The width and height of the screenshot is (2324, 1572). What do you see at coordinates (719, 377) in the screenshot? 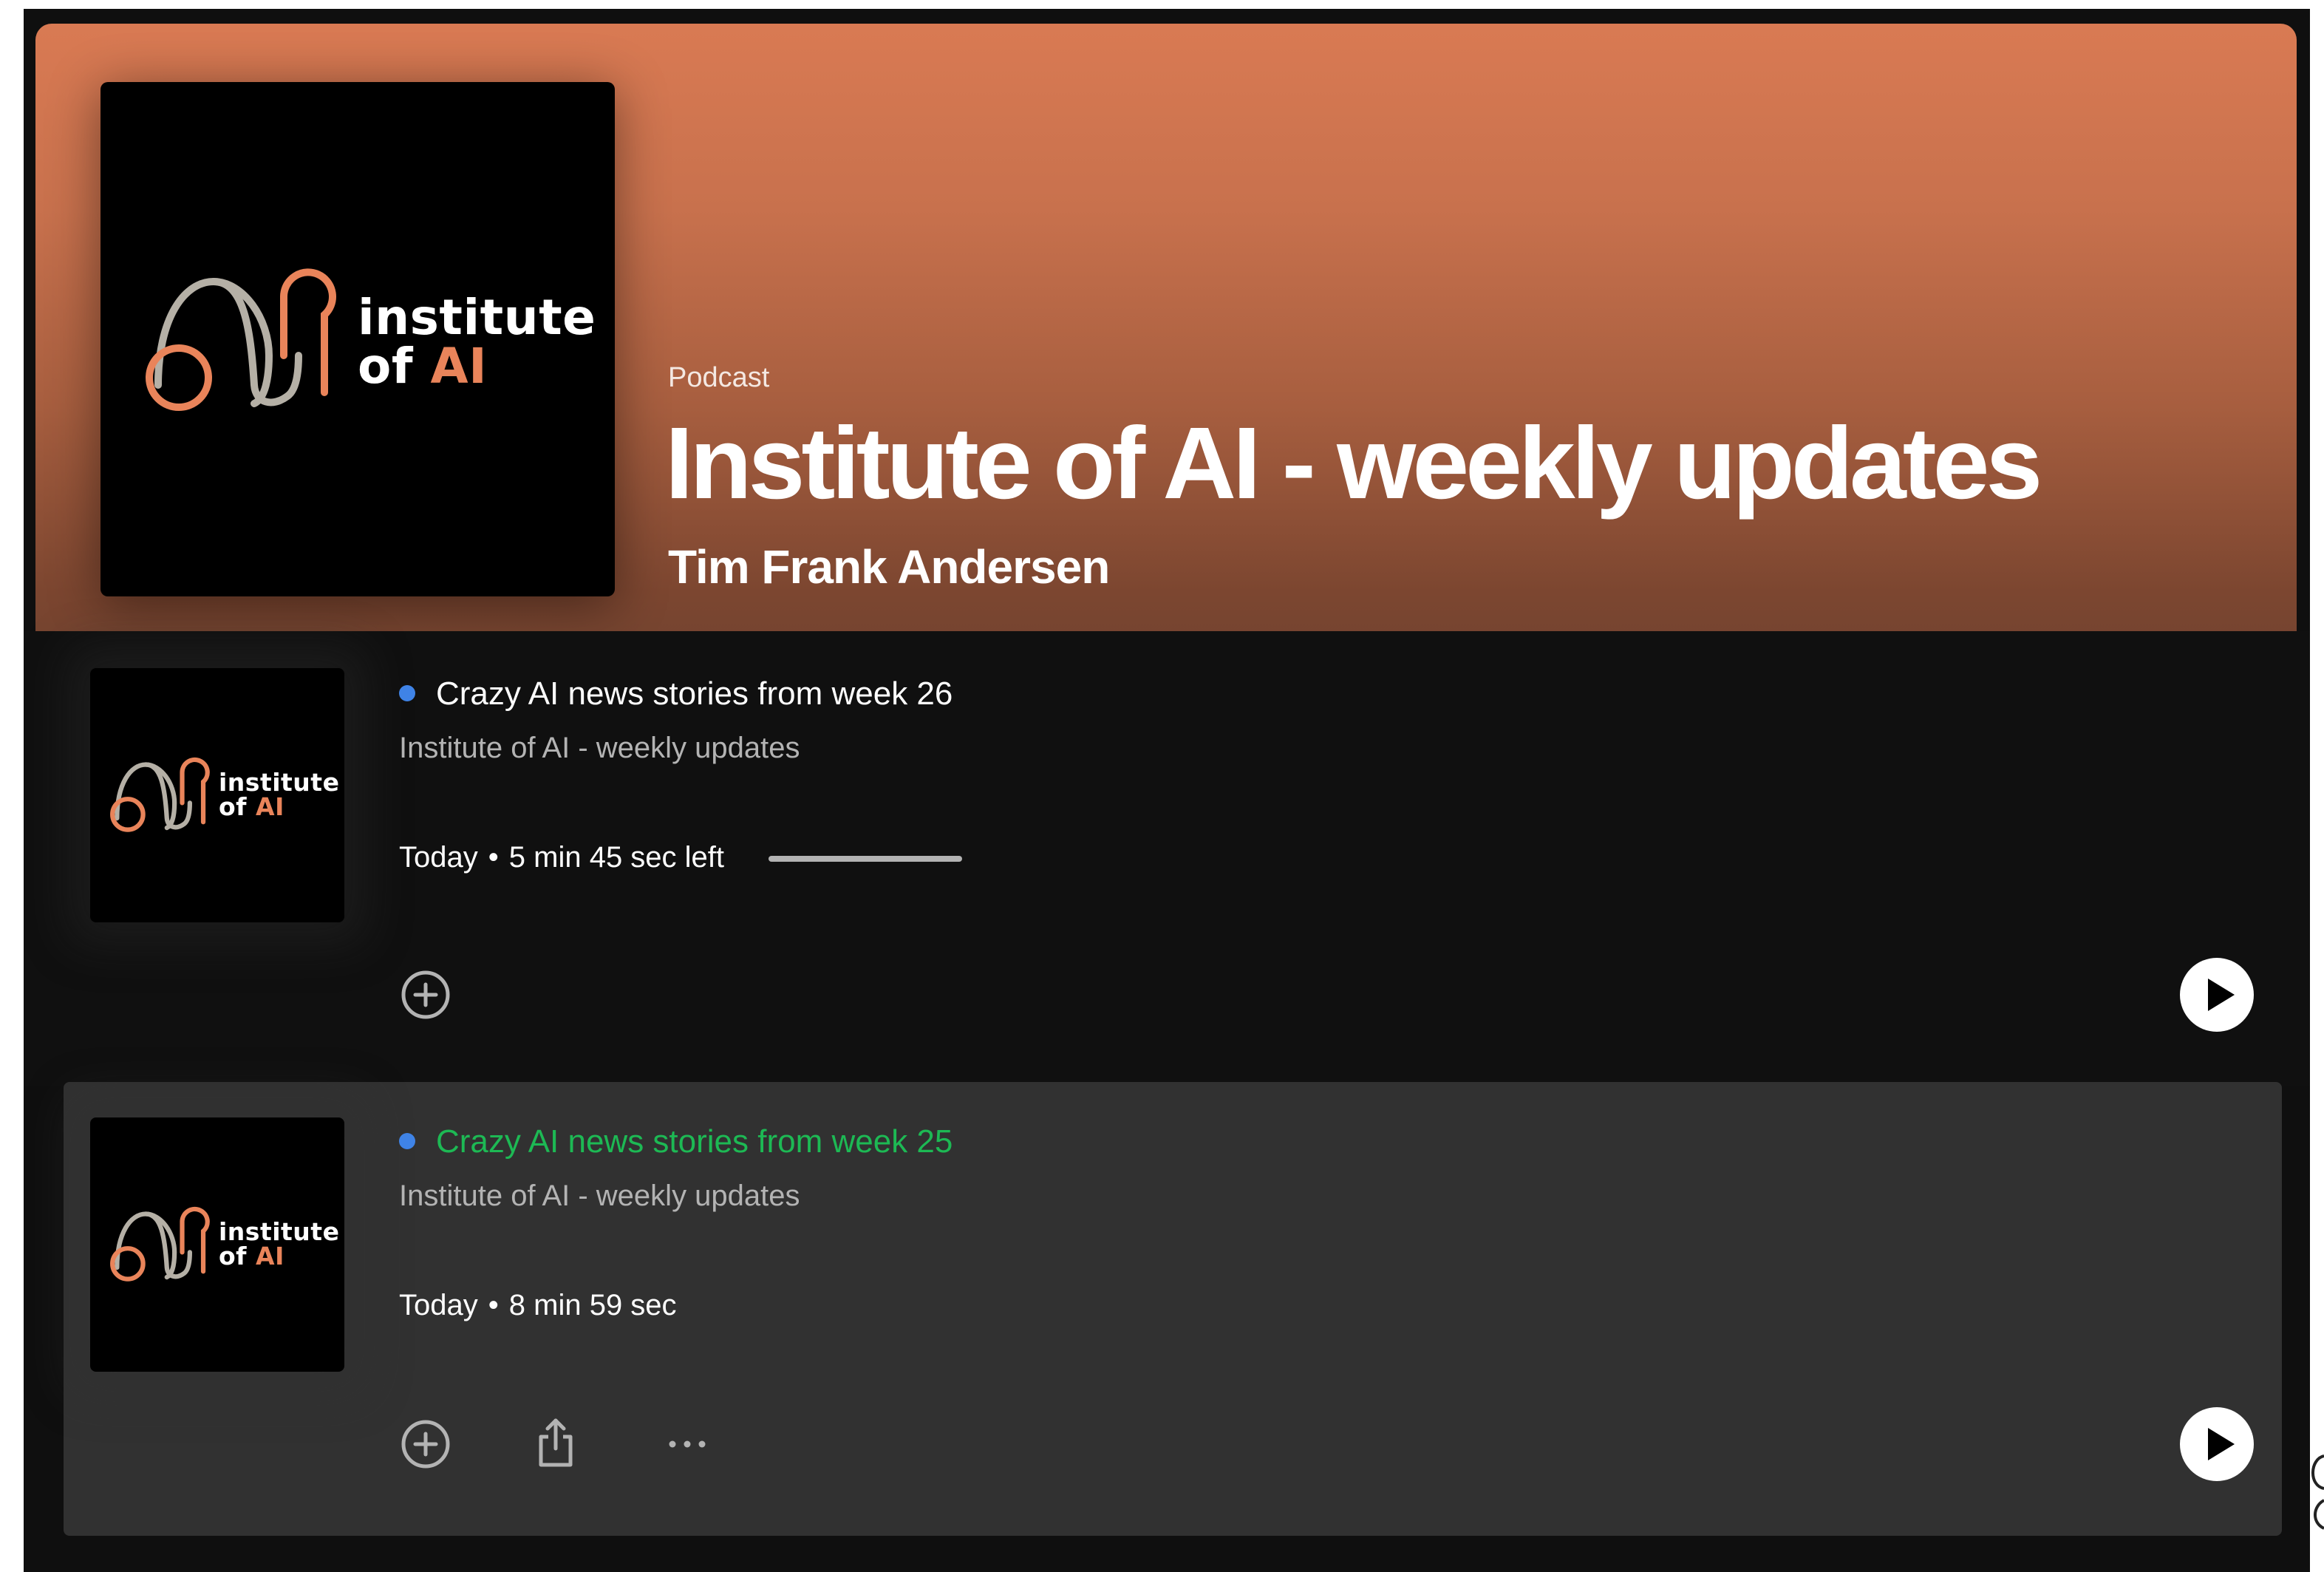
I see `content-type-label: Podcast` at bounding box center [719, 377].